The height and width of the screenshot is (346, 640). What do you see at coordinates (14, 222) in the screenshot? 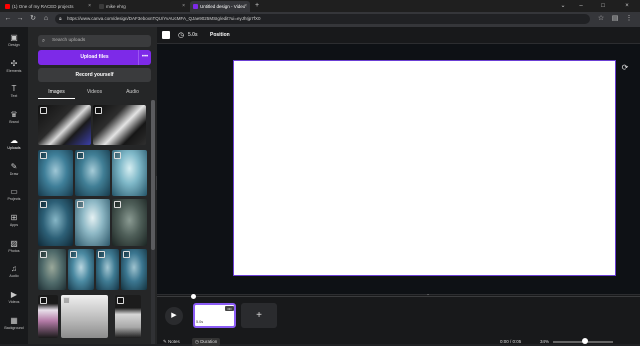
I see `sidebar-item-apps: ⊞ Apps` at bounding box center [14, 222].